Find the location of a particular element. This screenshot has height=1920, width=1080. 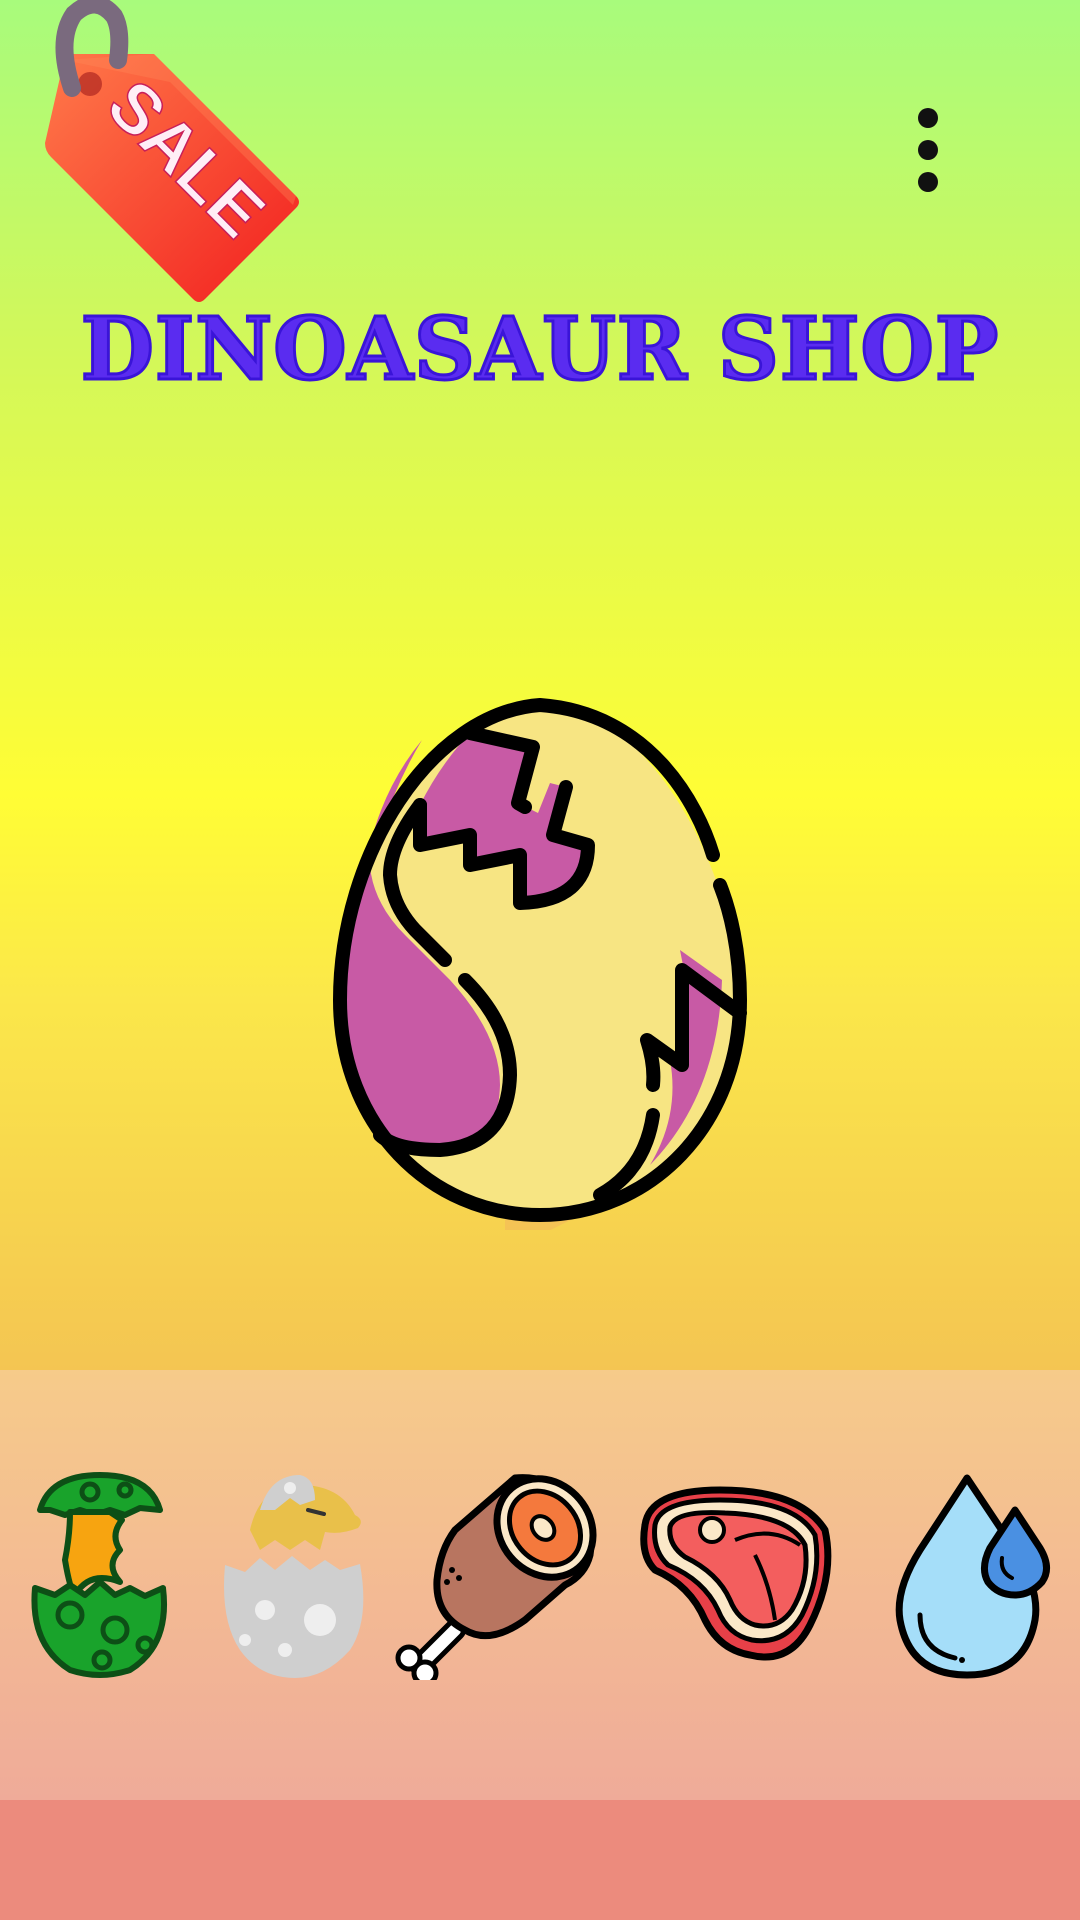

menu-button is located at coordinates (928, 152).